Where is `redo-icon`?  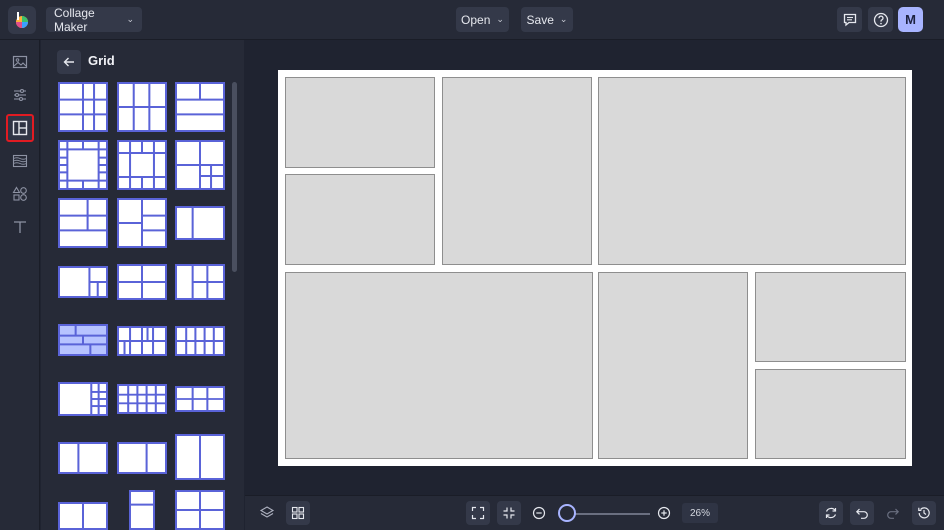
redo-icon is located at coordinates (893, 513).